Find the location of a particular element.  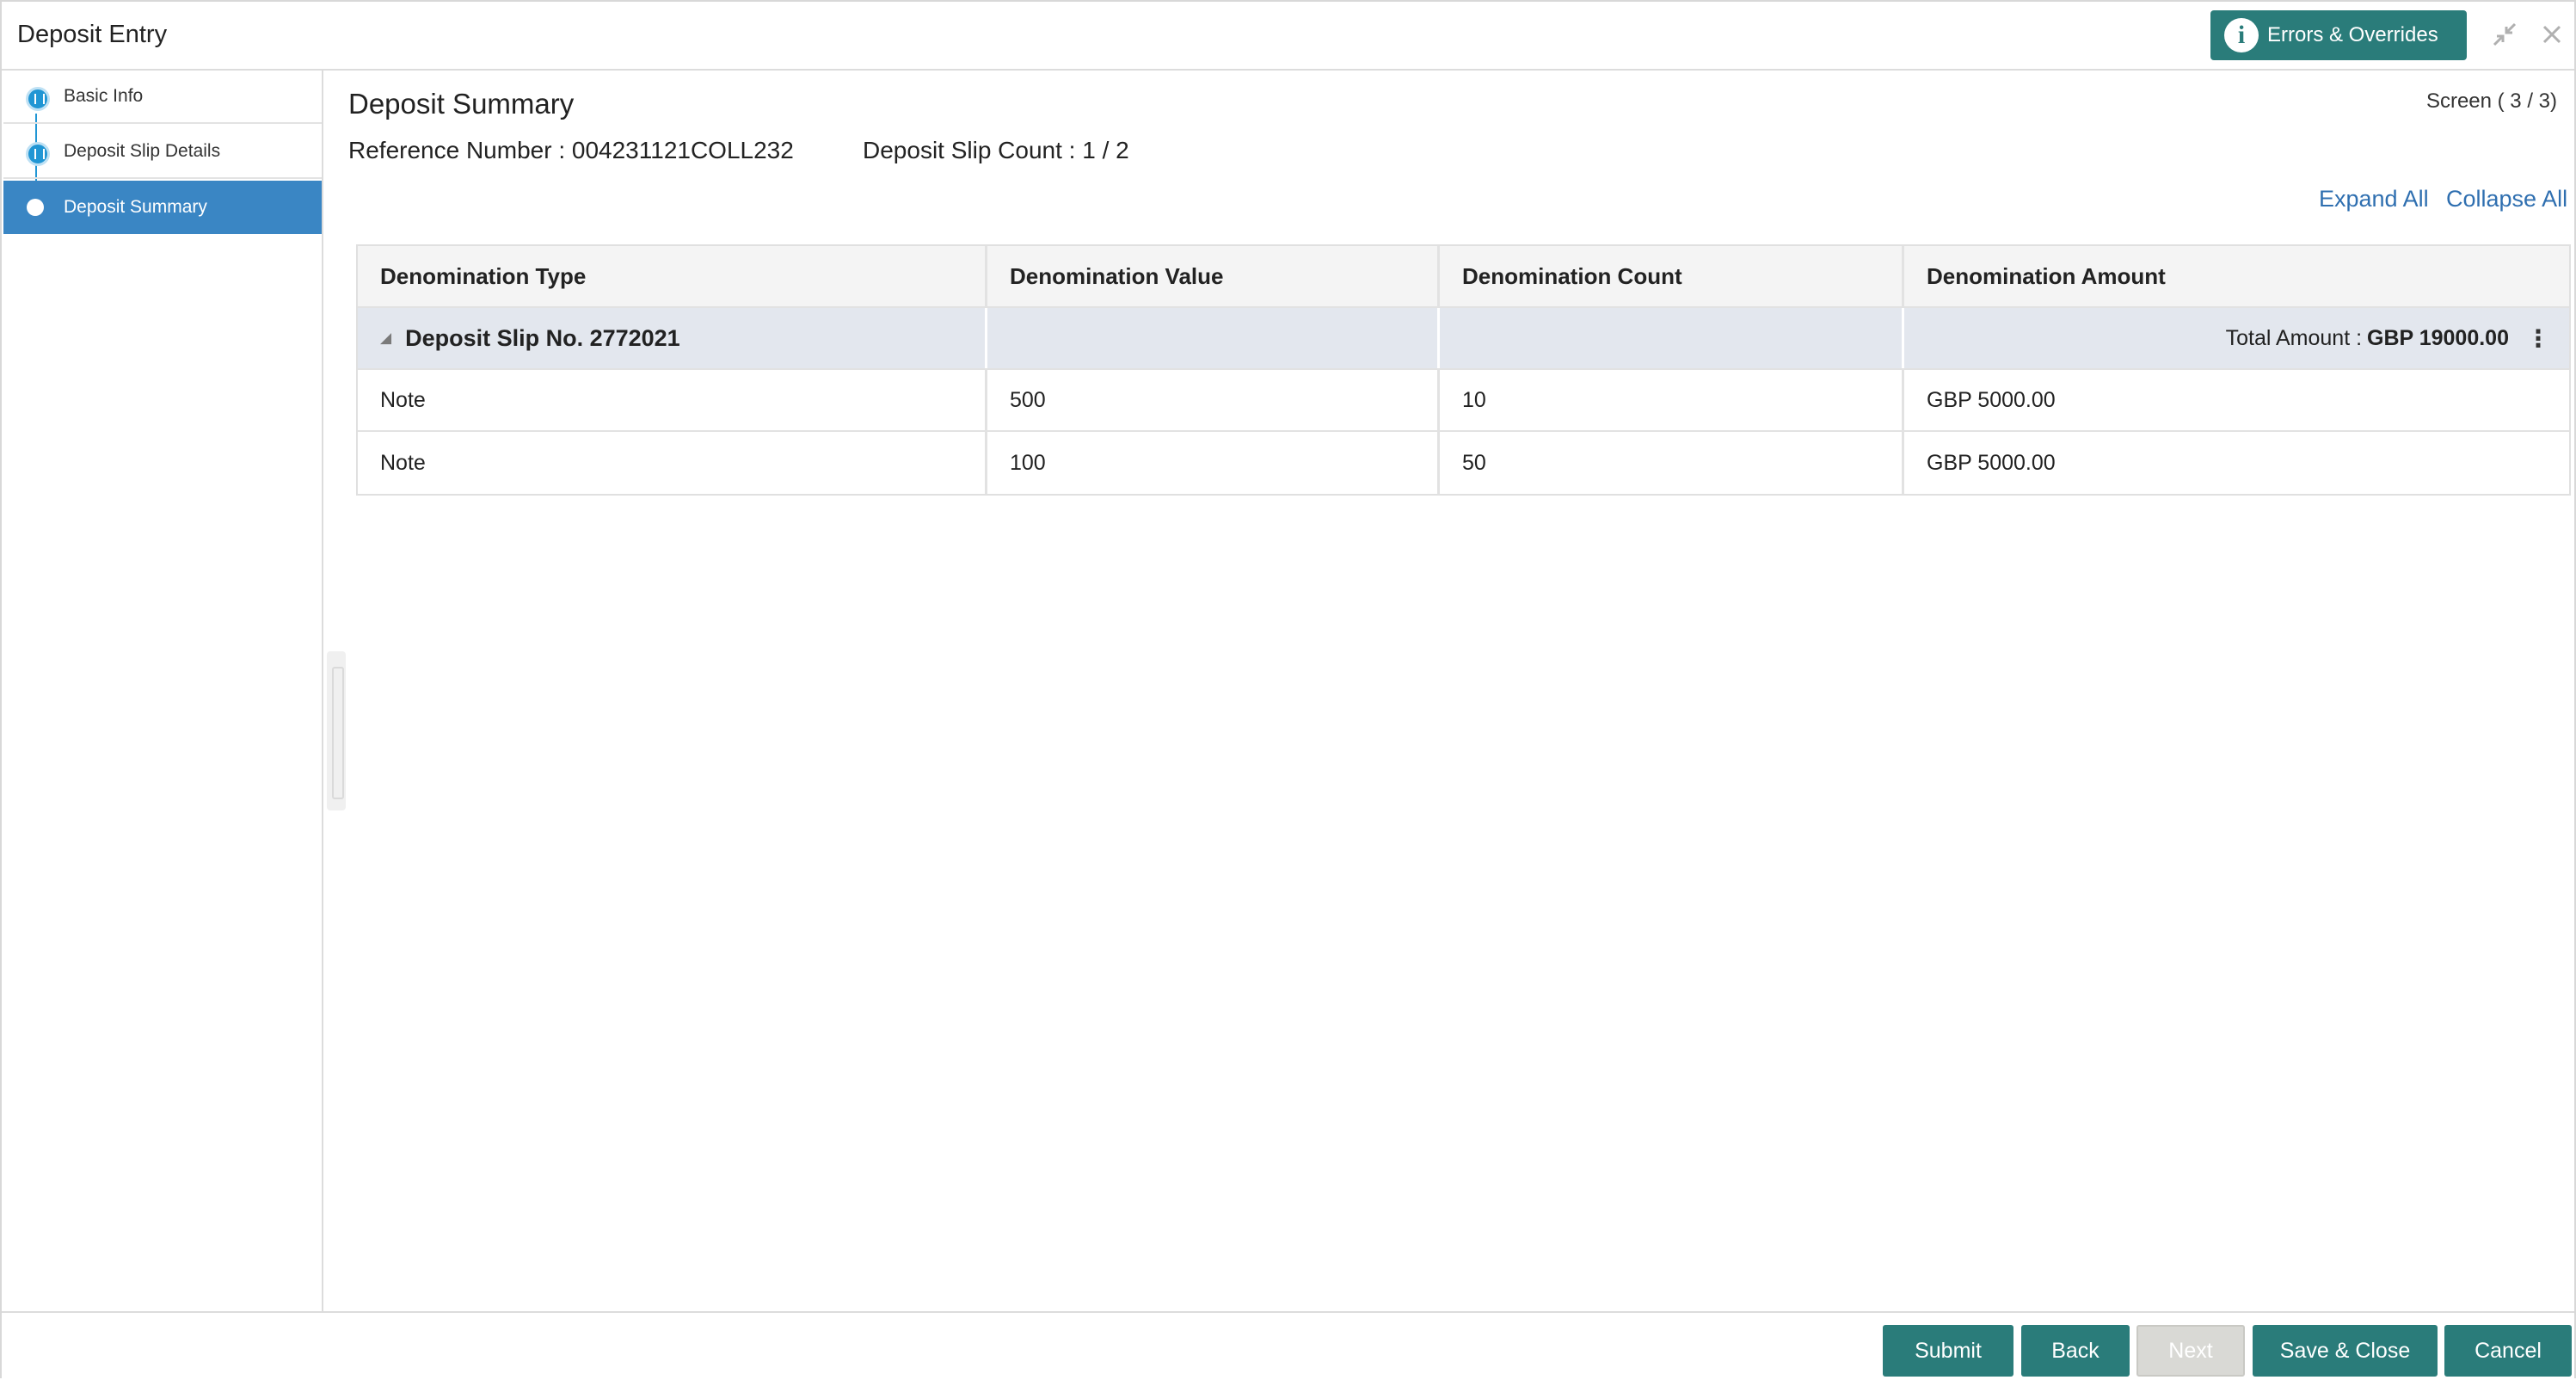

group-total-cell: Total Amount : GBP 19000.00 ⋮ is located at coordinates (2236, 338).